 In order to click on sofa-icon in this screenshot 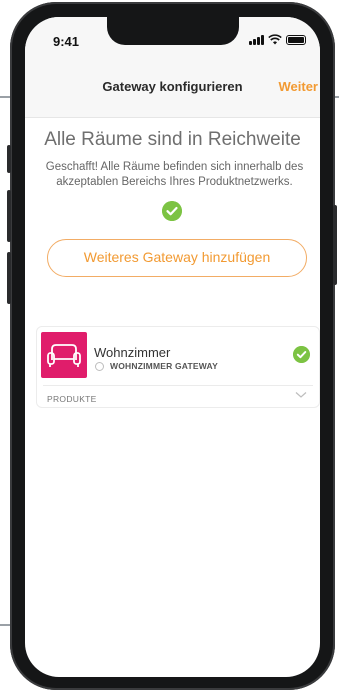, I will do `click(64, 355)`.